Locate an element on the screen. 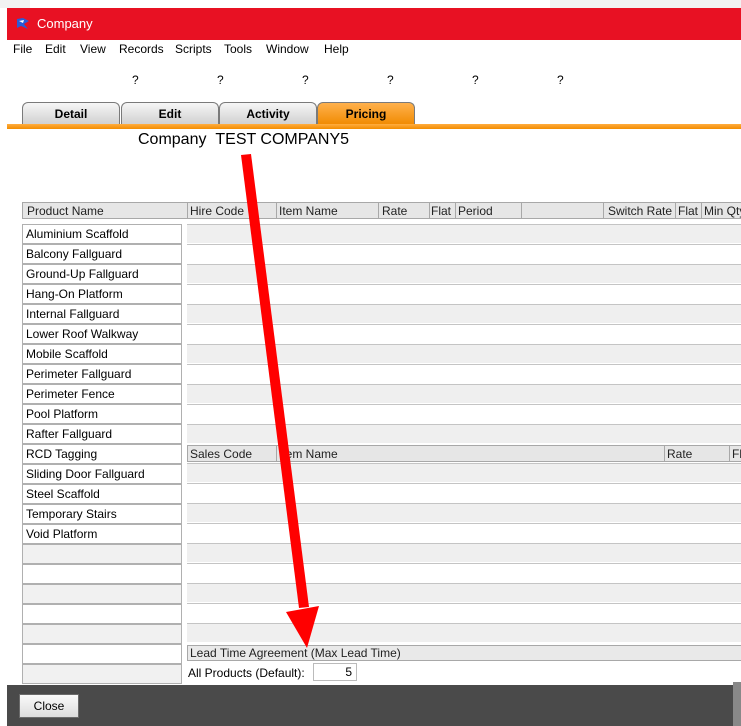 This screenshot has width=741, height=726. all-products-label: All Products (Default): is located at coordinates (246, 673).